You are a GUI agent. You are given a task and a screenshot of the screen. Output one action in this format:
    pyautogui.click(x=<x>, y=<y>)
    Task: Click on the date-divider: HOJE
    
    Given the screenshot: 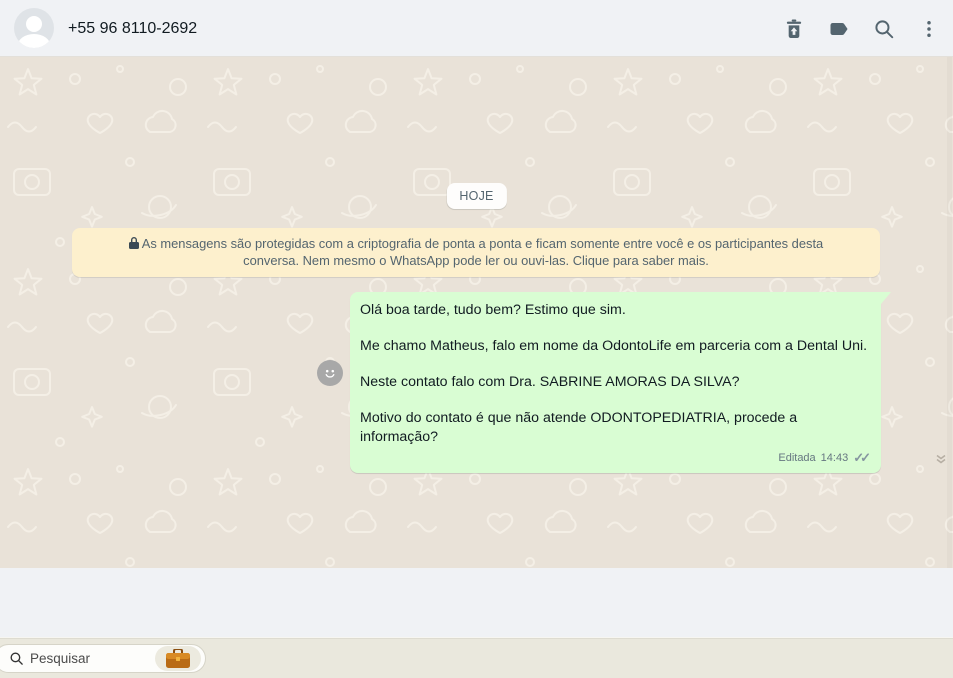 What is the action you would take?
    pyautogui.click(x=476, y=196)
    